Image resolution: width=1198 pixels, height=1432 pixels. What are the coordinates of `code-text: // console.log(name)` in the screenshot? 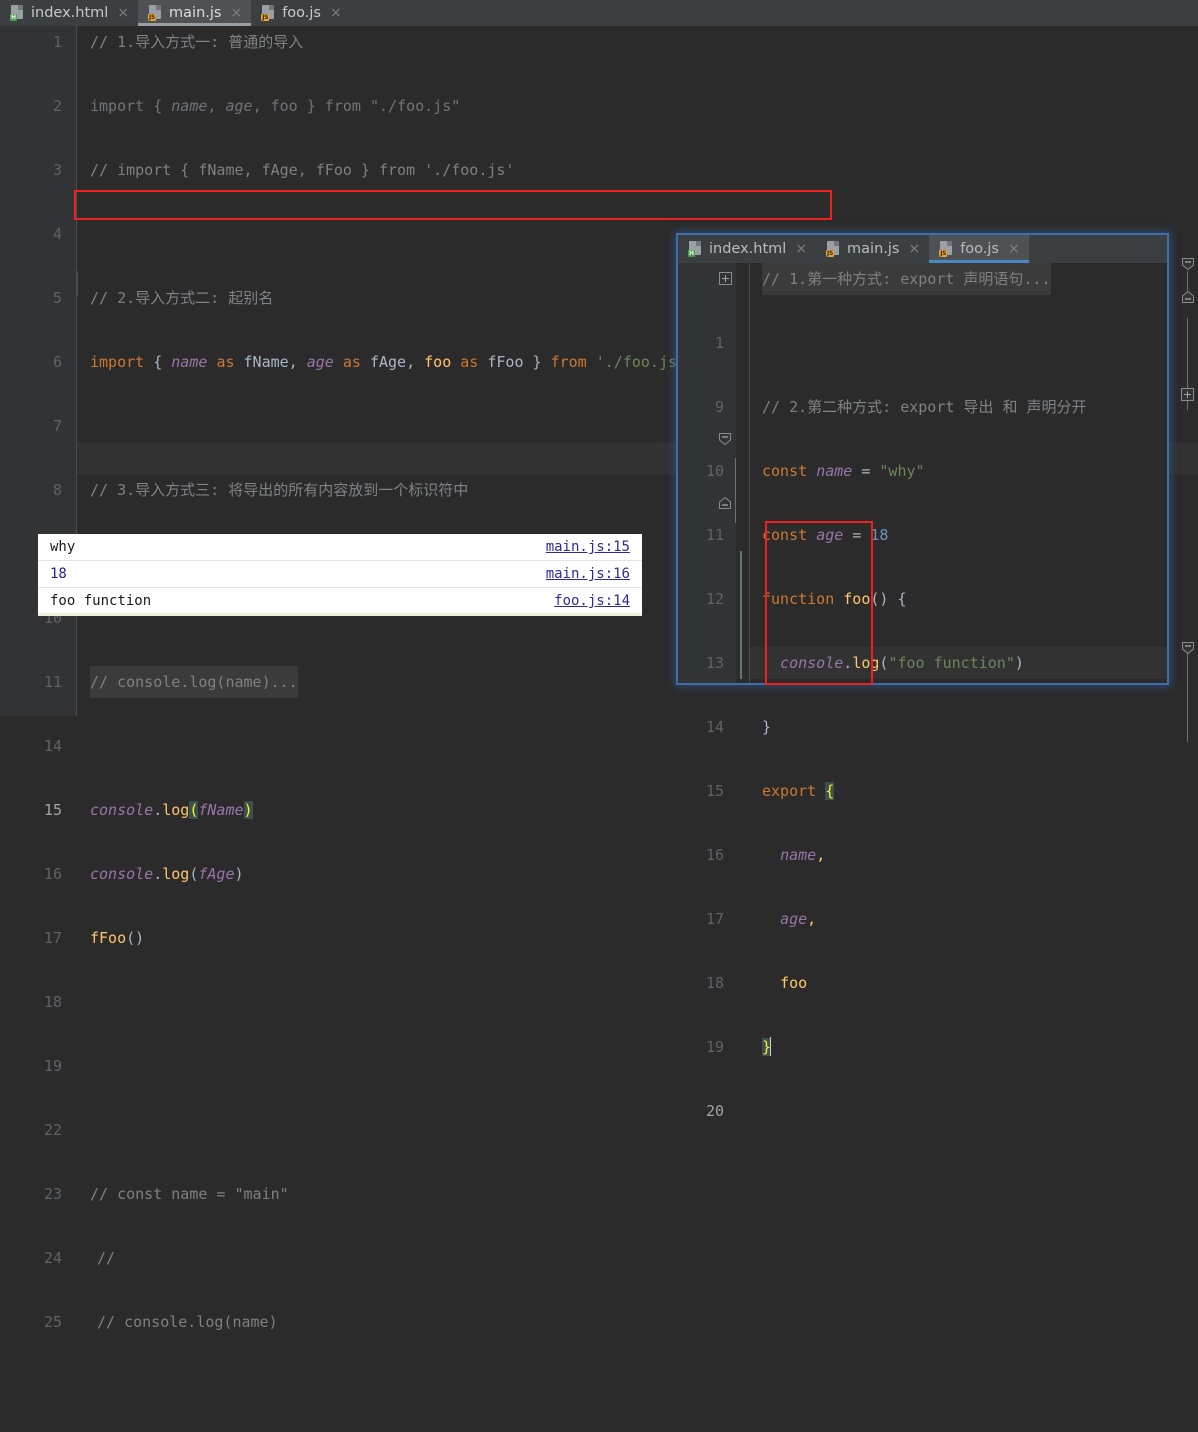 It's located at (187, 1322).